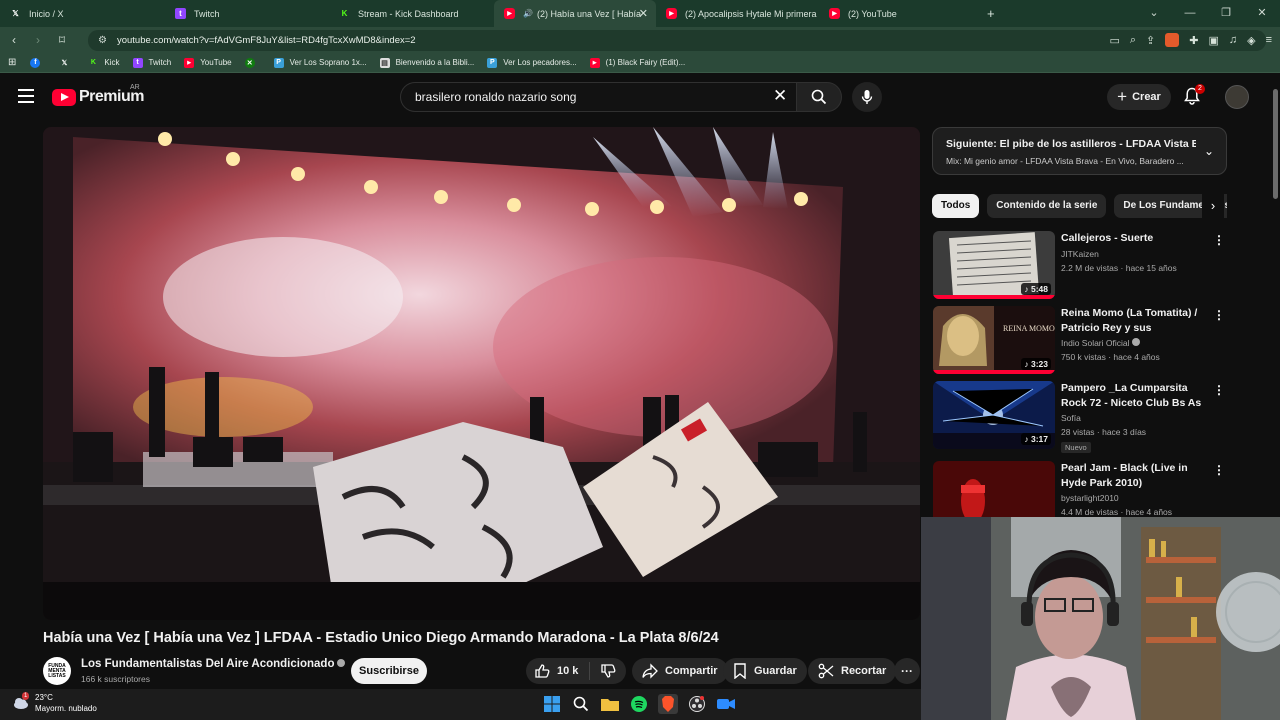  Describe the element at coordinates (1262, 13) in the screenshot. I see `close-window-icon: ✕` at that location.